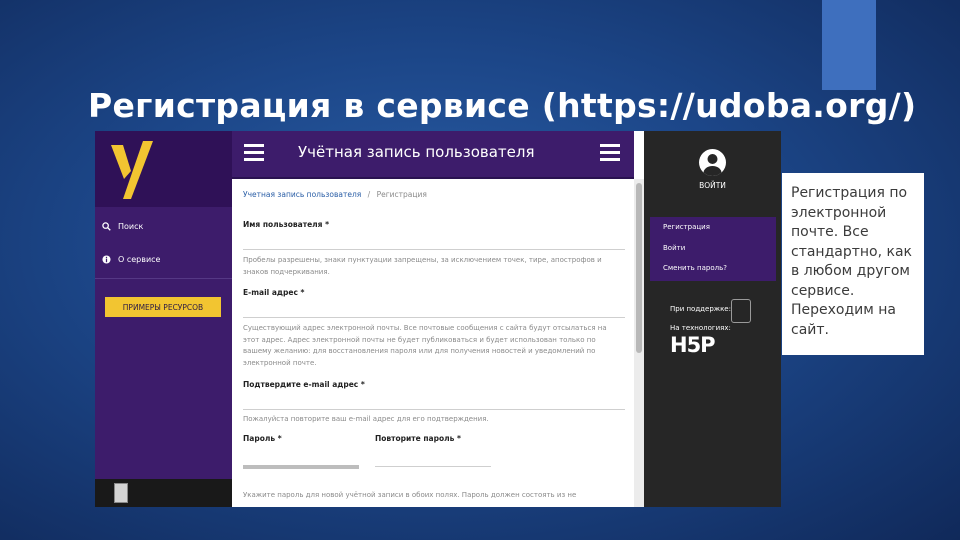 This screenshot has height=540, width=960. Describe the element at coordinates (693, 345) in the screenshot. I see `h5p-logo: H5P` at that location.